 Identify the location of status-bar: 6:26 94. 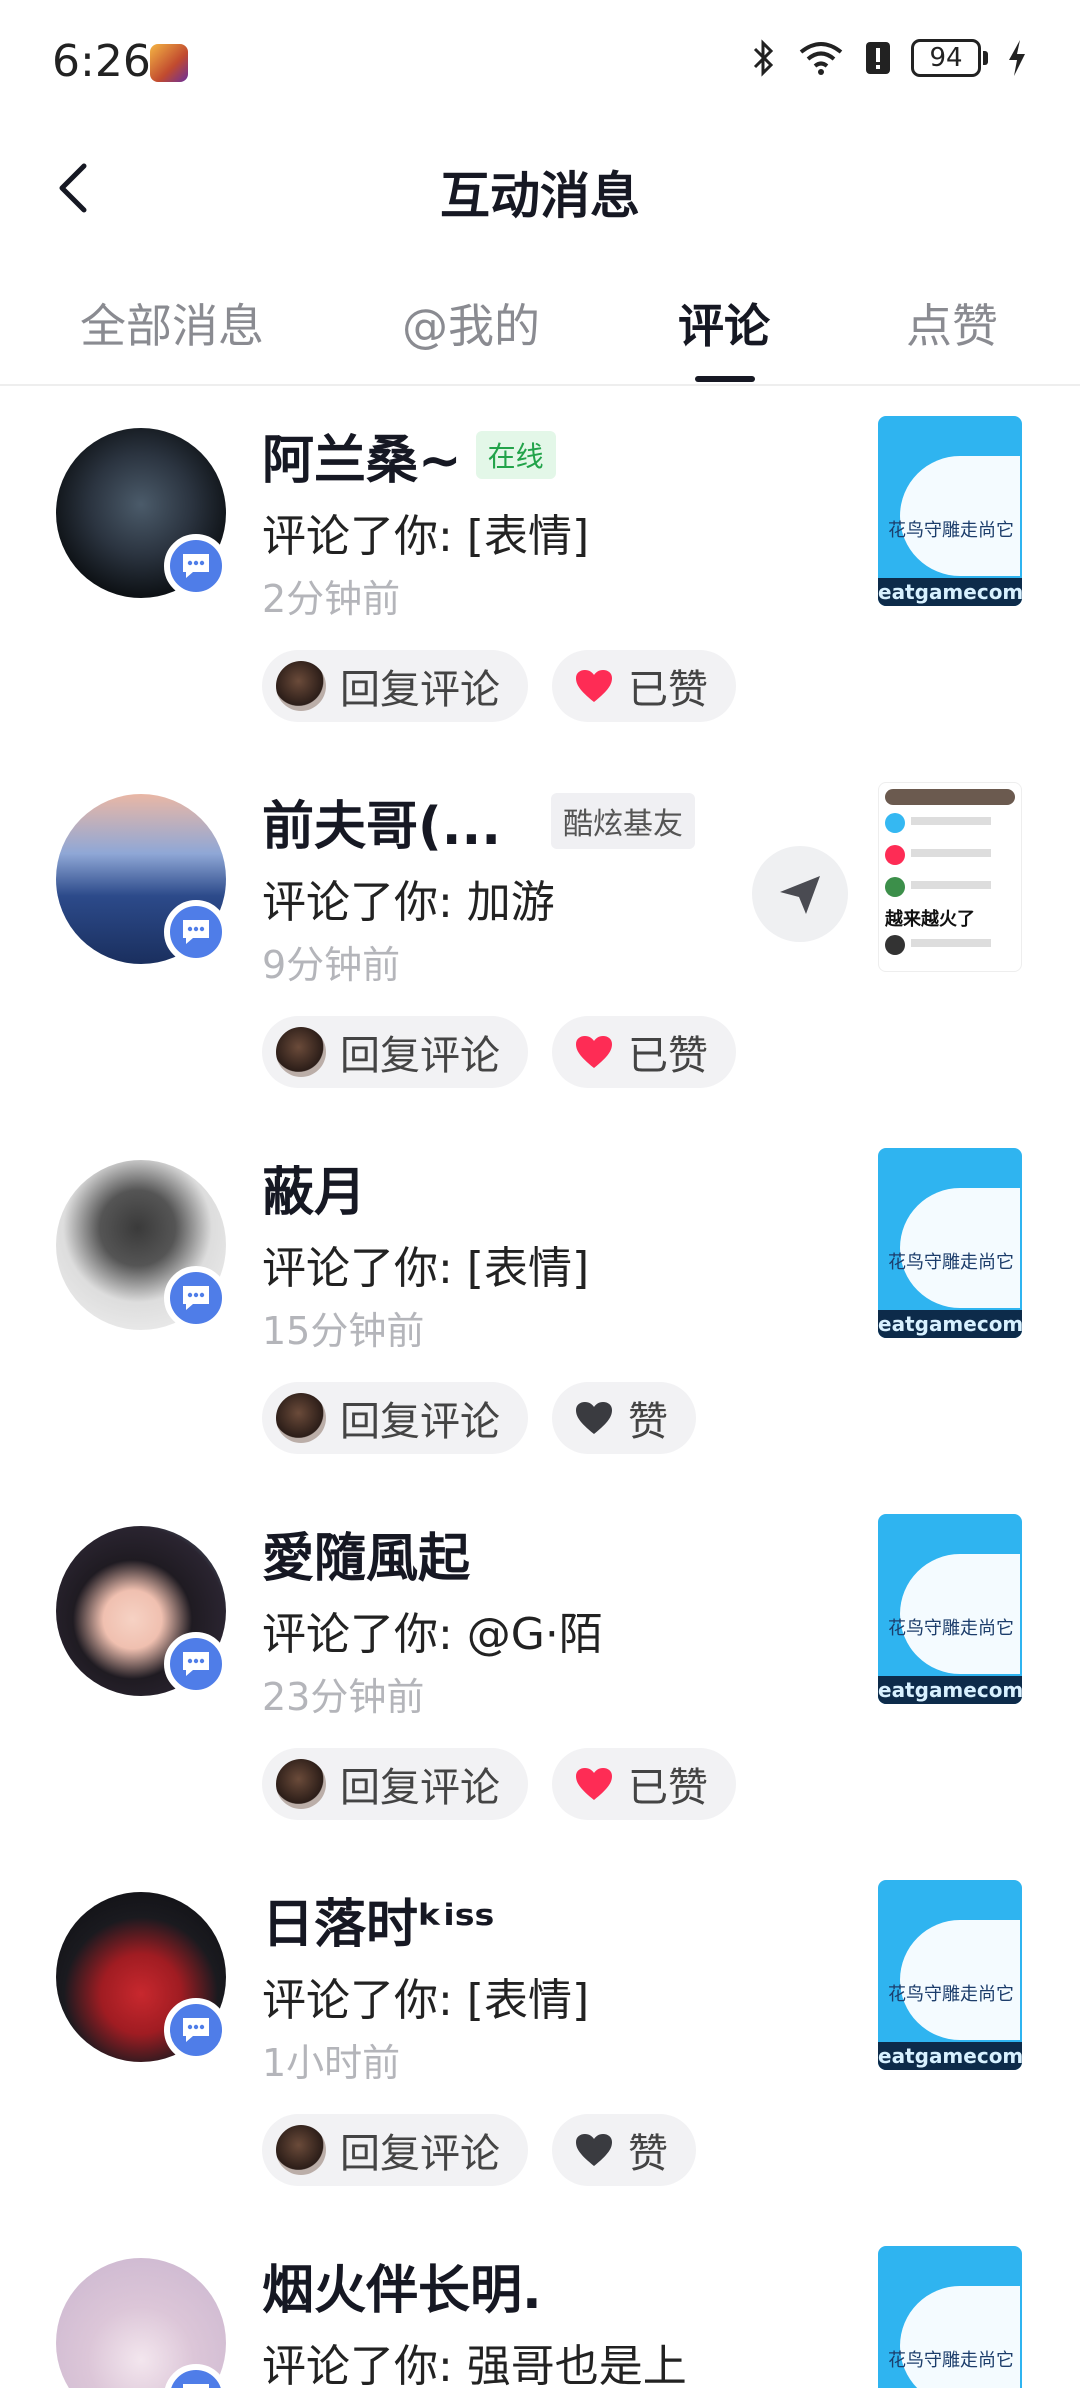
(540, 60).